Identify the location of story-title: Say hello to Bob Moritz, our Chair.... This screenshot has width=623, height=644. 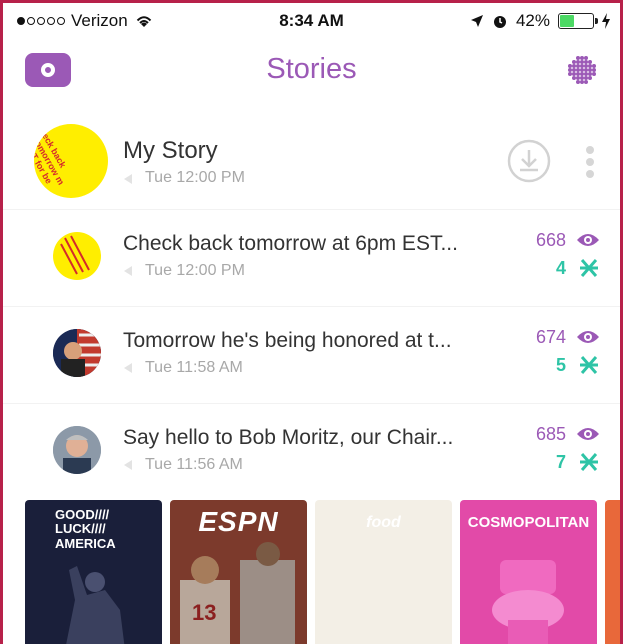
(288, 437).